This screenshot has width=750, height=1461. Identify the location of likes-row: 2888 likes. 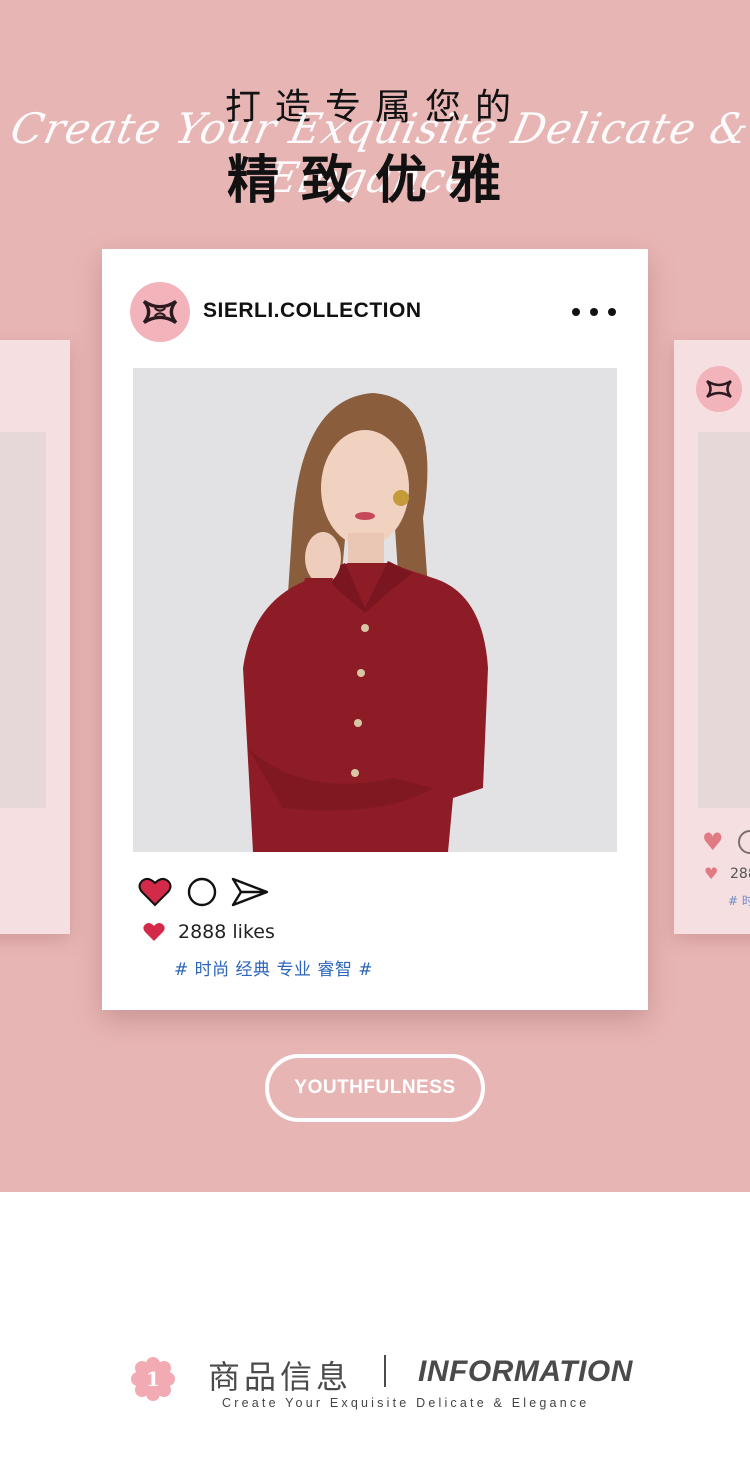
(208, 932).